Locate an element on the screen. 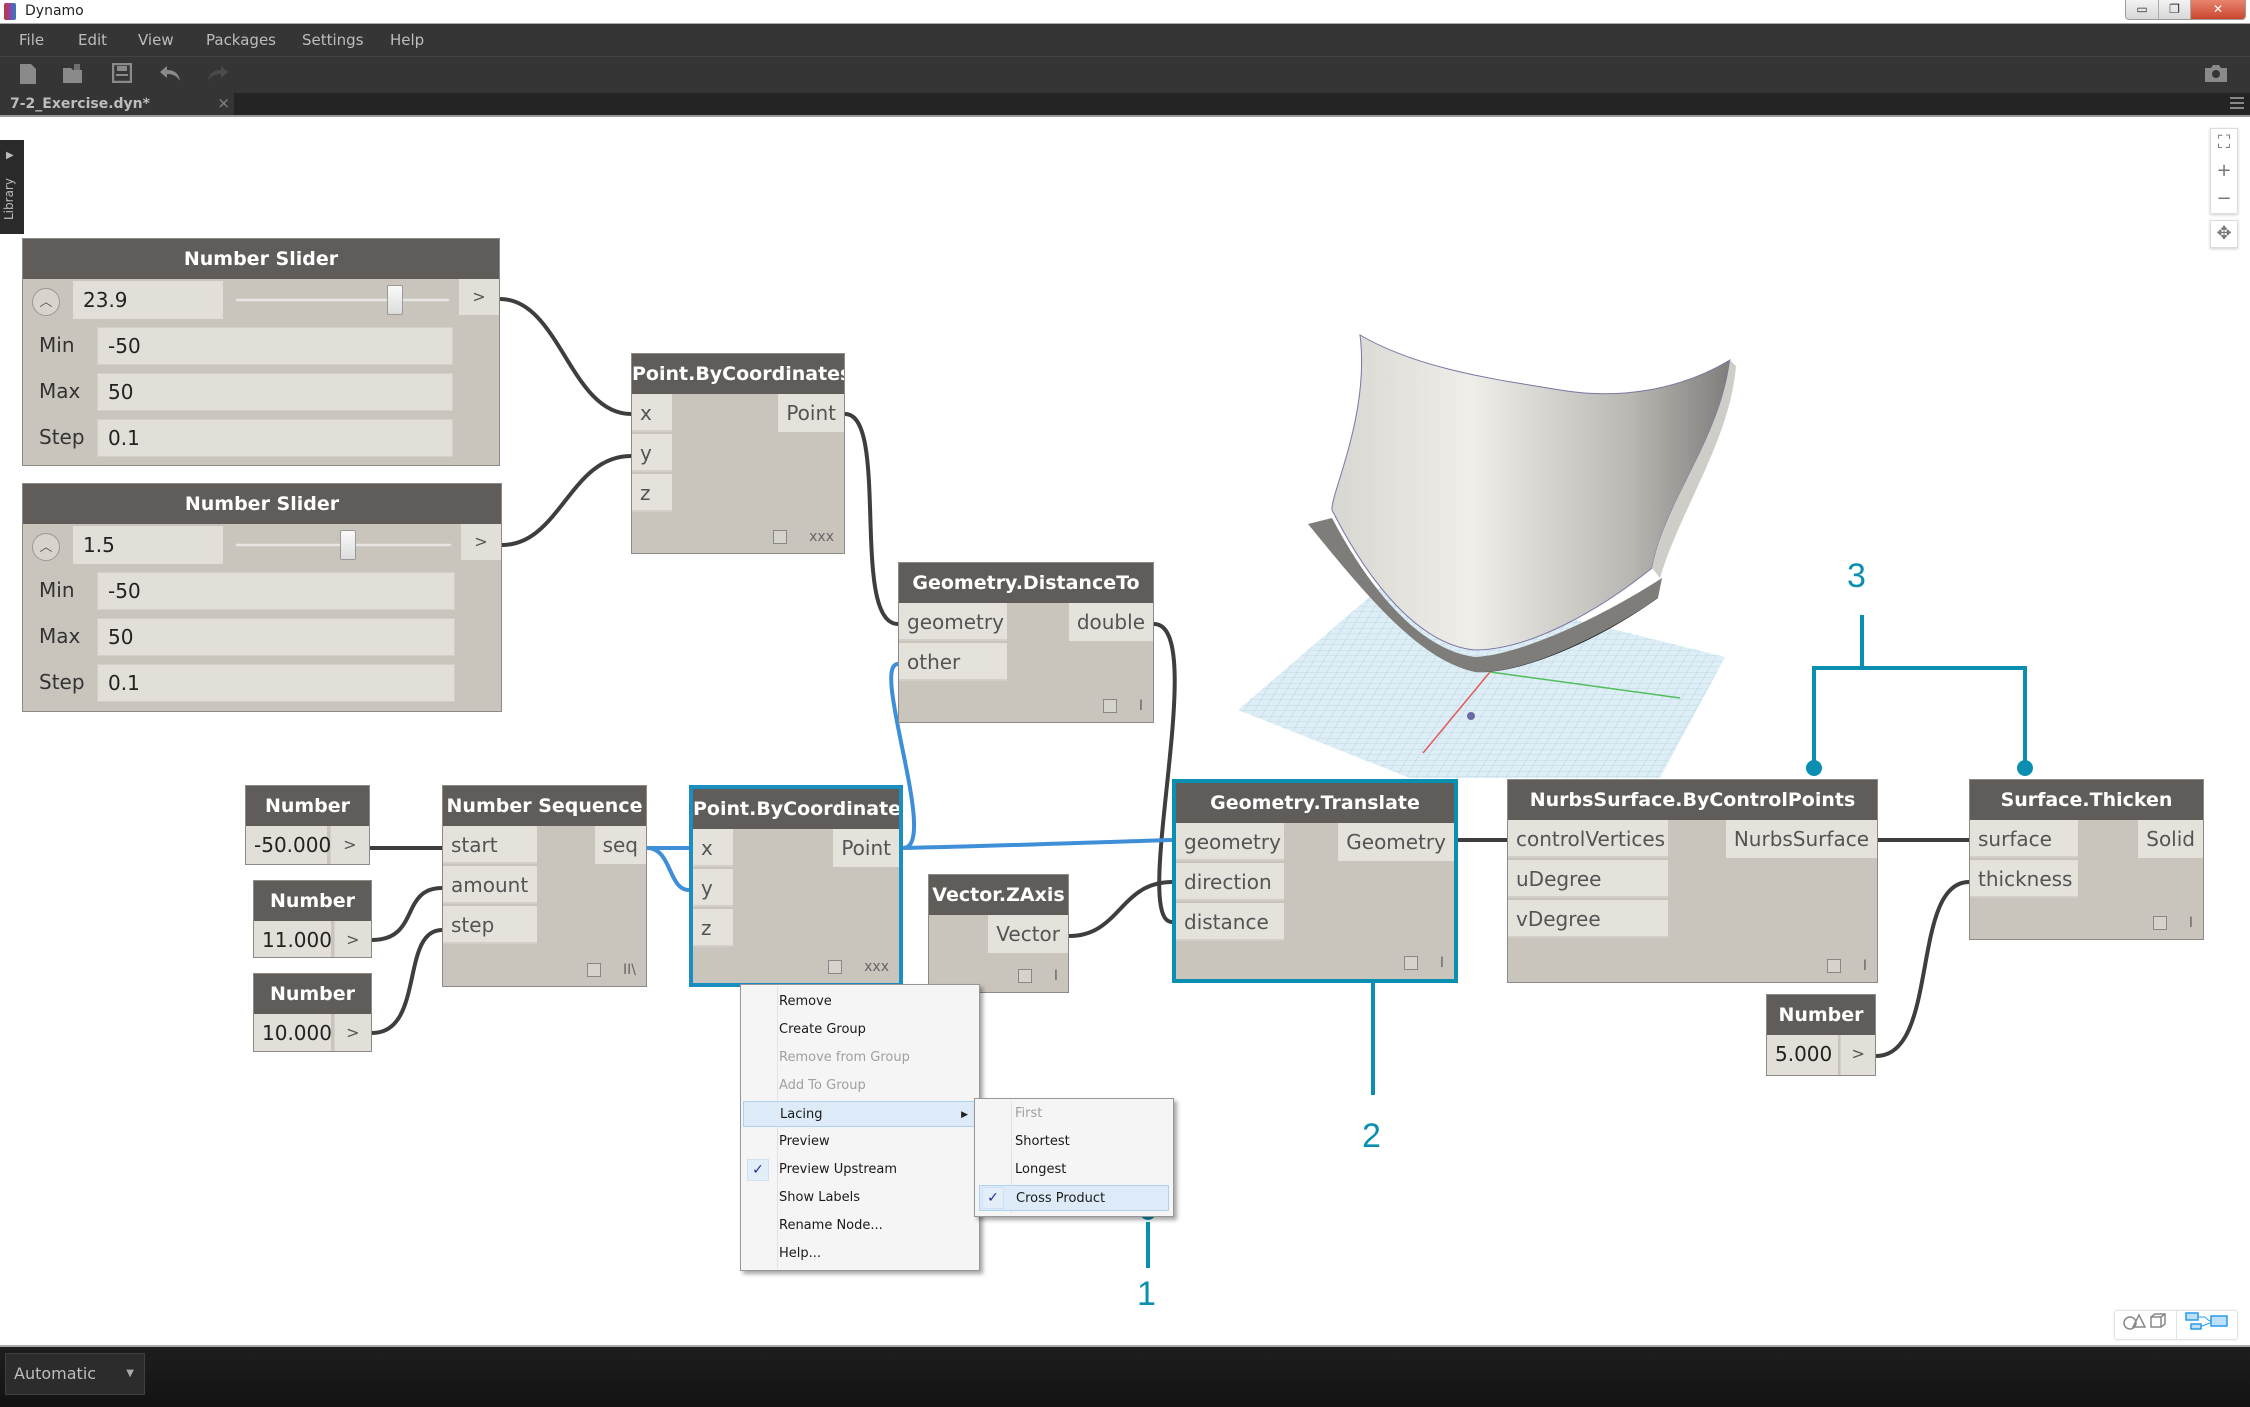  vector-zaxis-node: Vector.ZAxis Vector I is located at coordinates (998, 933).